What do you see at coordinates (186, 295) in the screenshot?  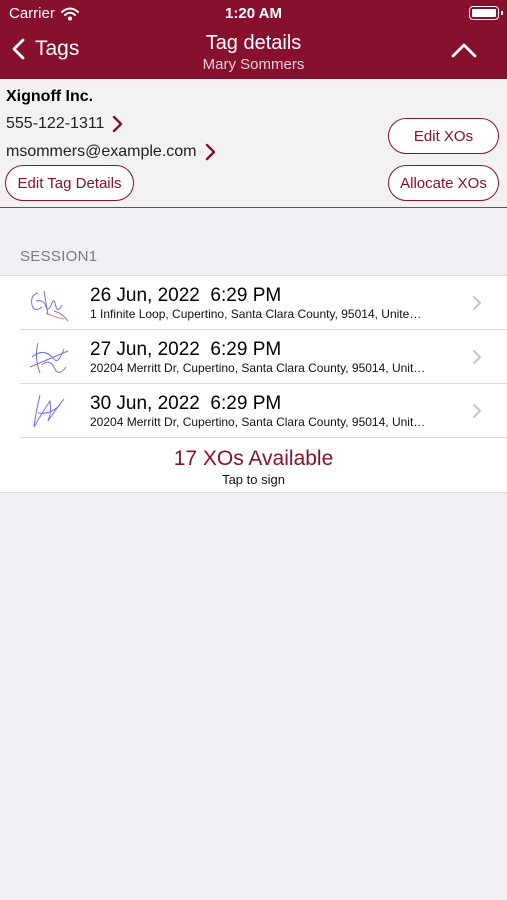 I see `signature-date: 26 Jun, 2022 6:29 PM` at bounding box center [186, 295].